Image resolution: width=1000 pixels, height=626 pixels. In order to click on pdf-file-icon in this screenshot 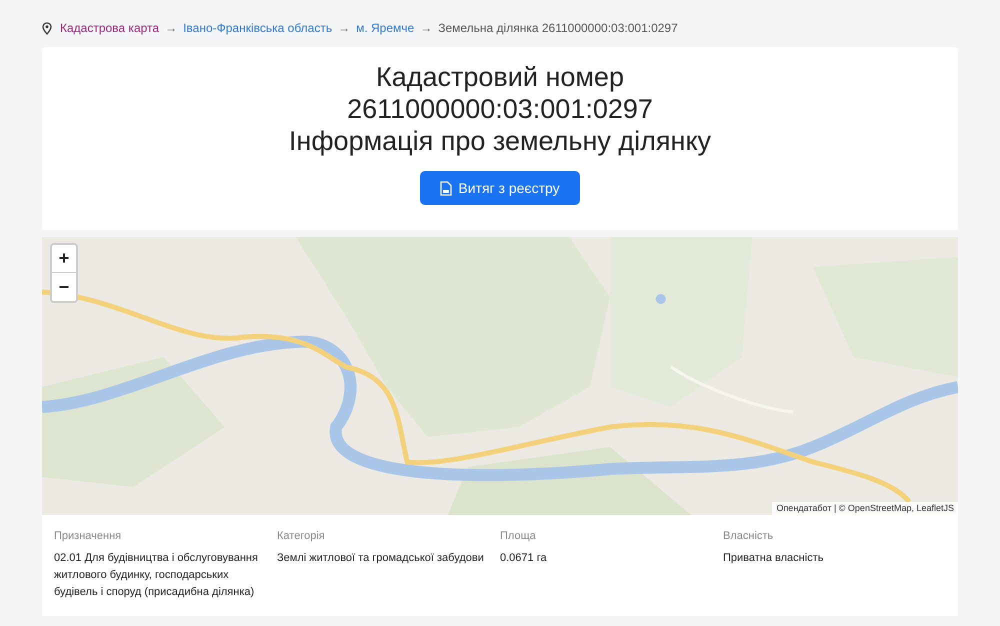, I will do `click(446, 188)`.